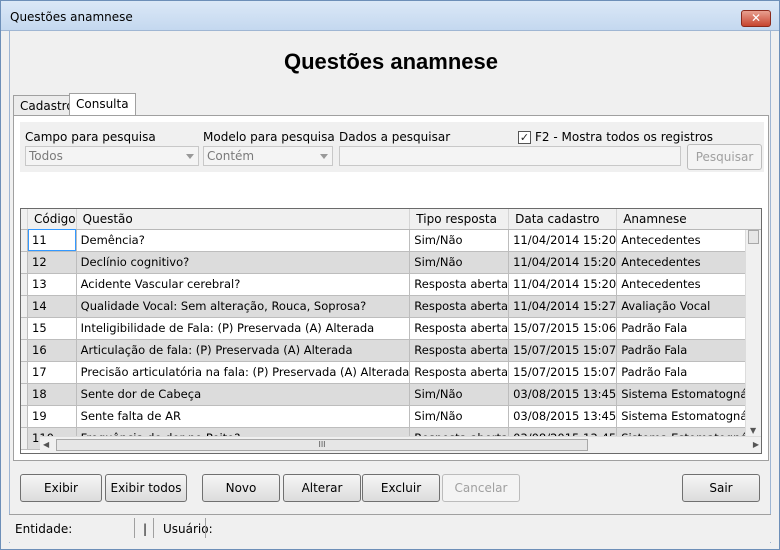  Describe the element at coordinates (46, 156) in the screenshot. I see `campo-select-value: Todos` at that location.